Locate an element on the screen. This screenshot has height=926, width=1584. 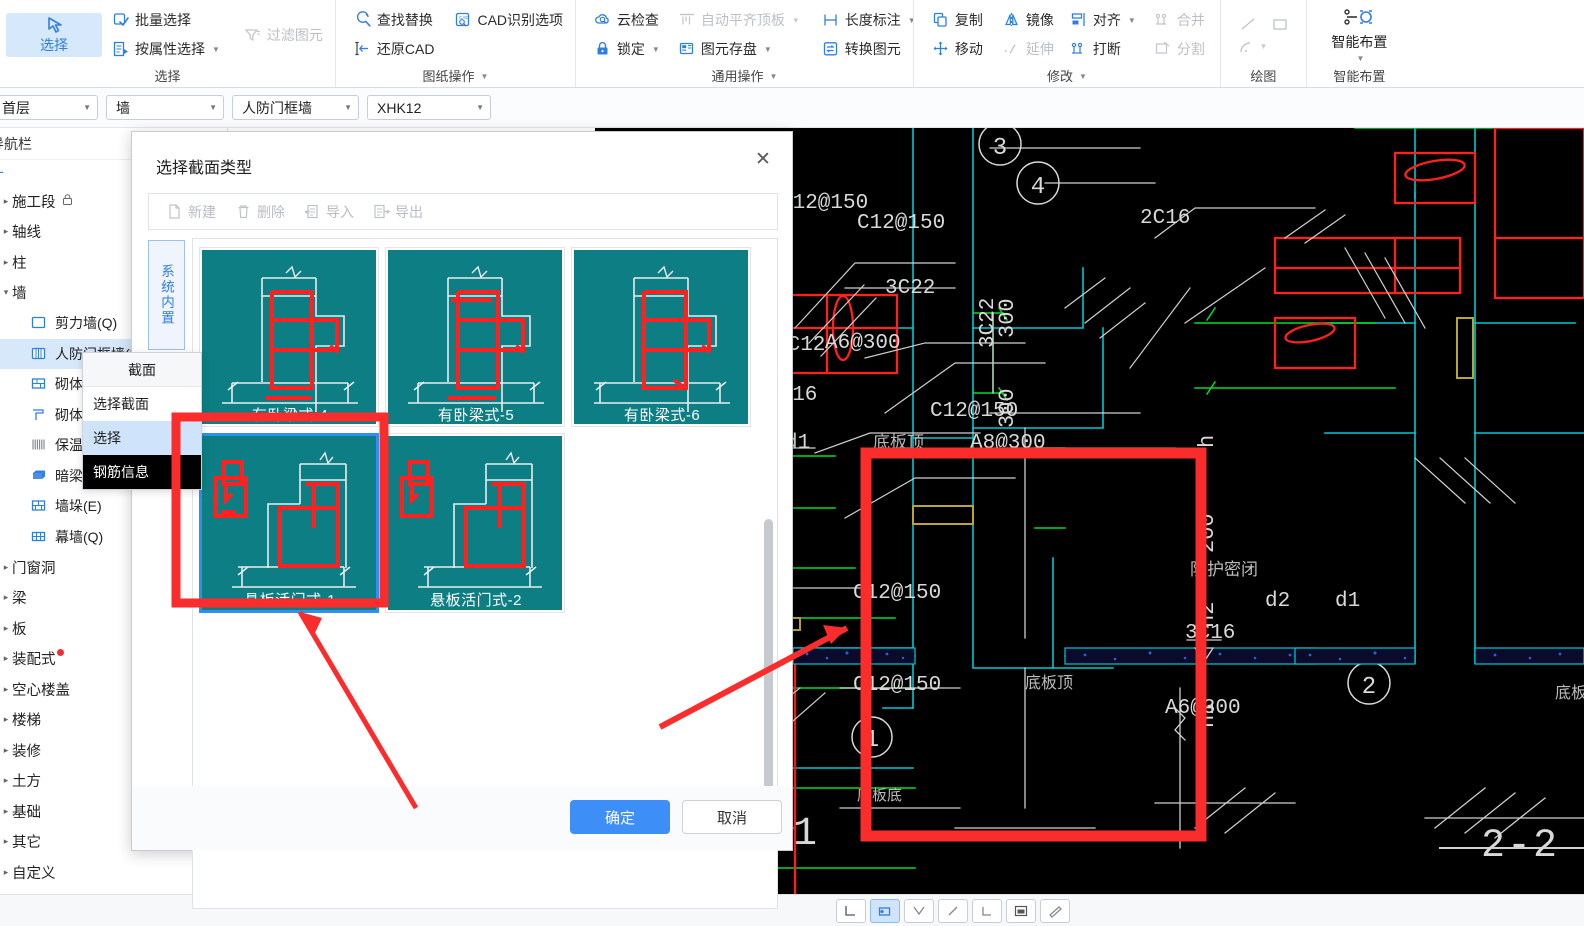
point-icon is located at coordinates (987, 910).